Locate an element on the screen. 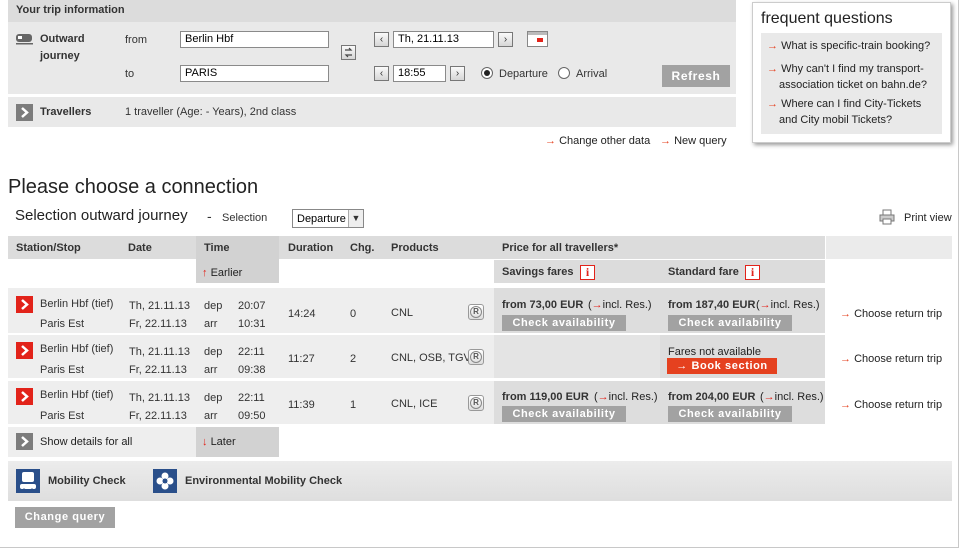 The image size is (970, 553). selection-label: Selection is located at coordinates (245, 218).